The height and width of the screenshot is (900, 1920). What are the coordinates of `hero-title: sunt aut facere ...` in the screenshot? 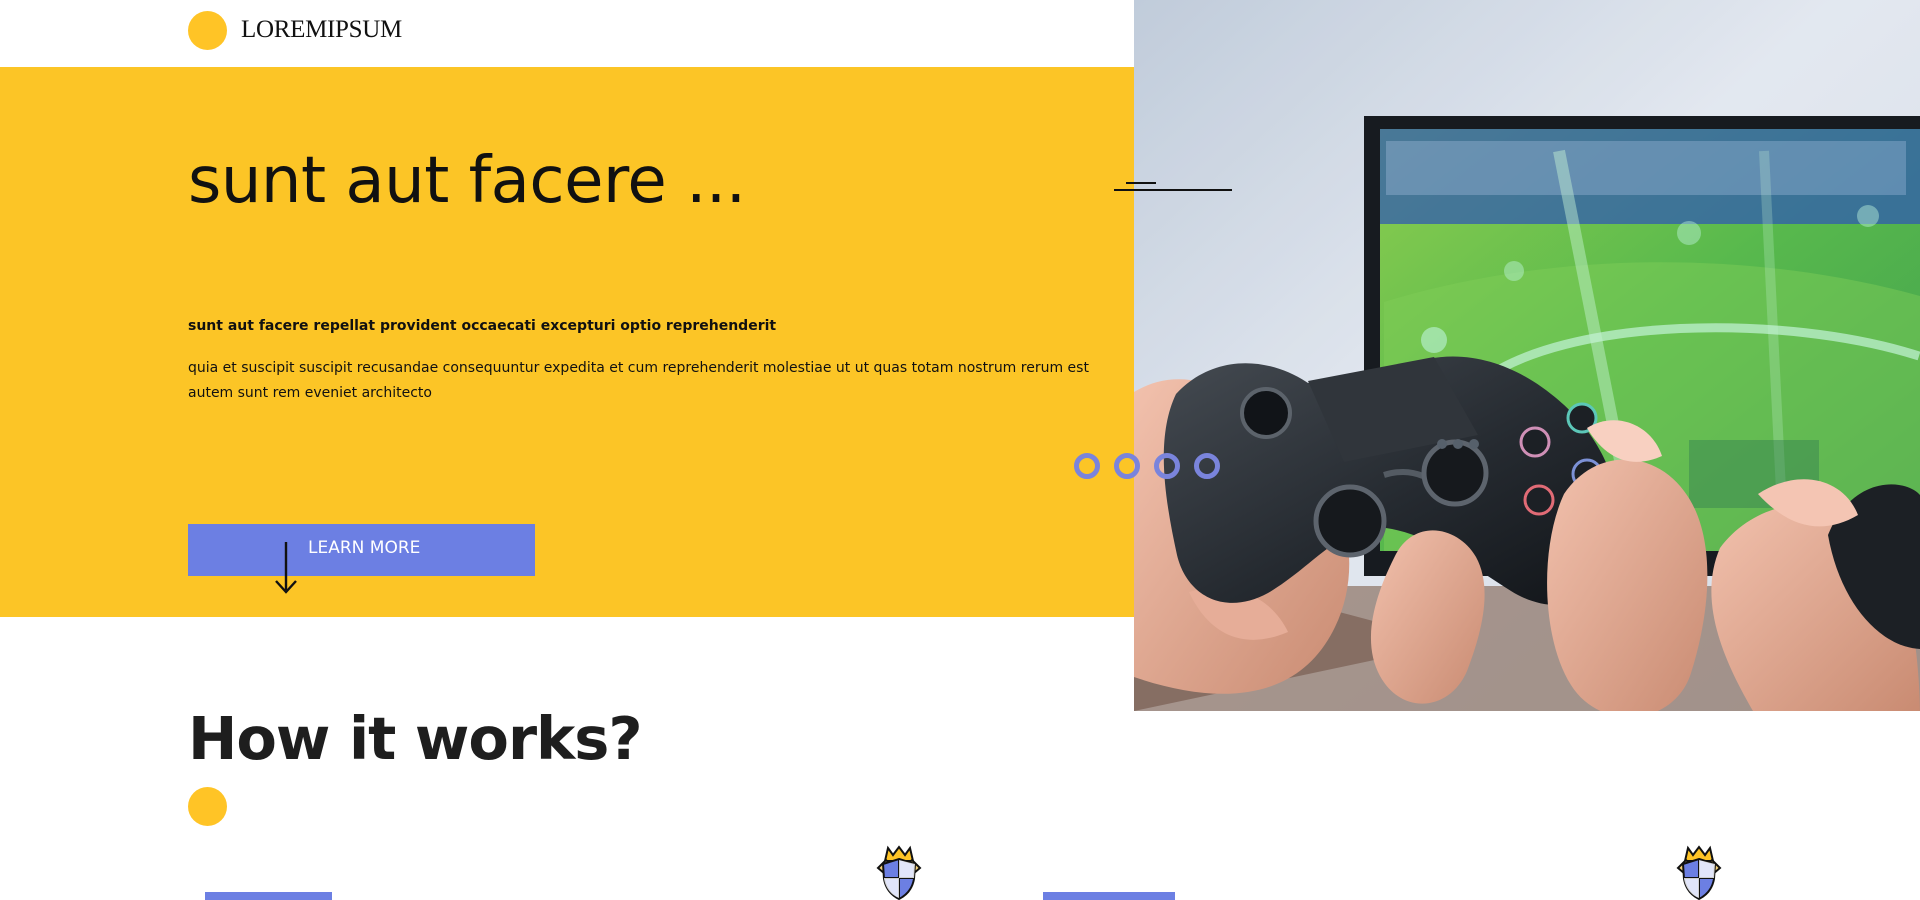 It's located at (467, 180).